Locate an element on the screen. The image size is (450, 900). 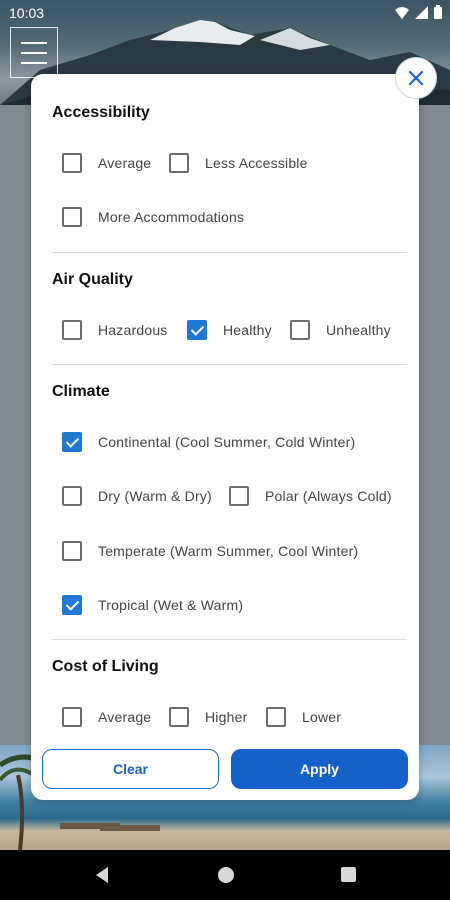
hamburger-menu-icon is located at coordinates (34, 43).